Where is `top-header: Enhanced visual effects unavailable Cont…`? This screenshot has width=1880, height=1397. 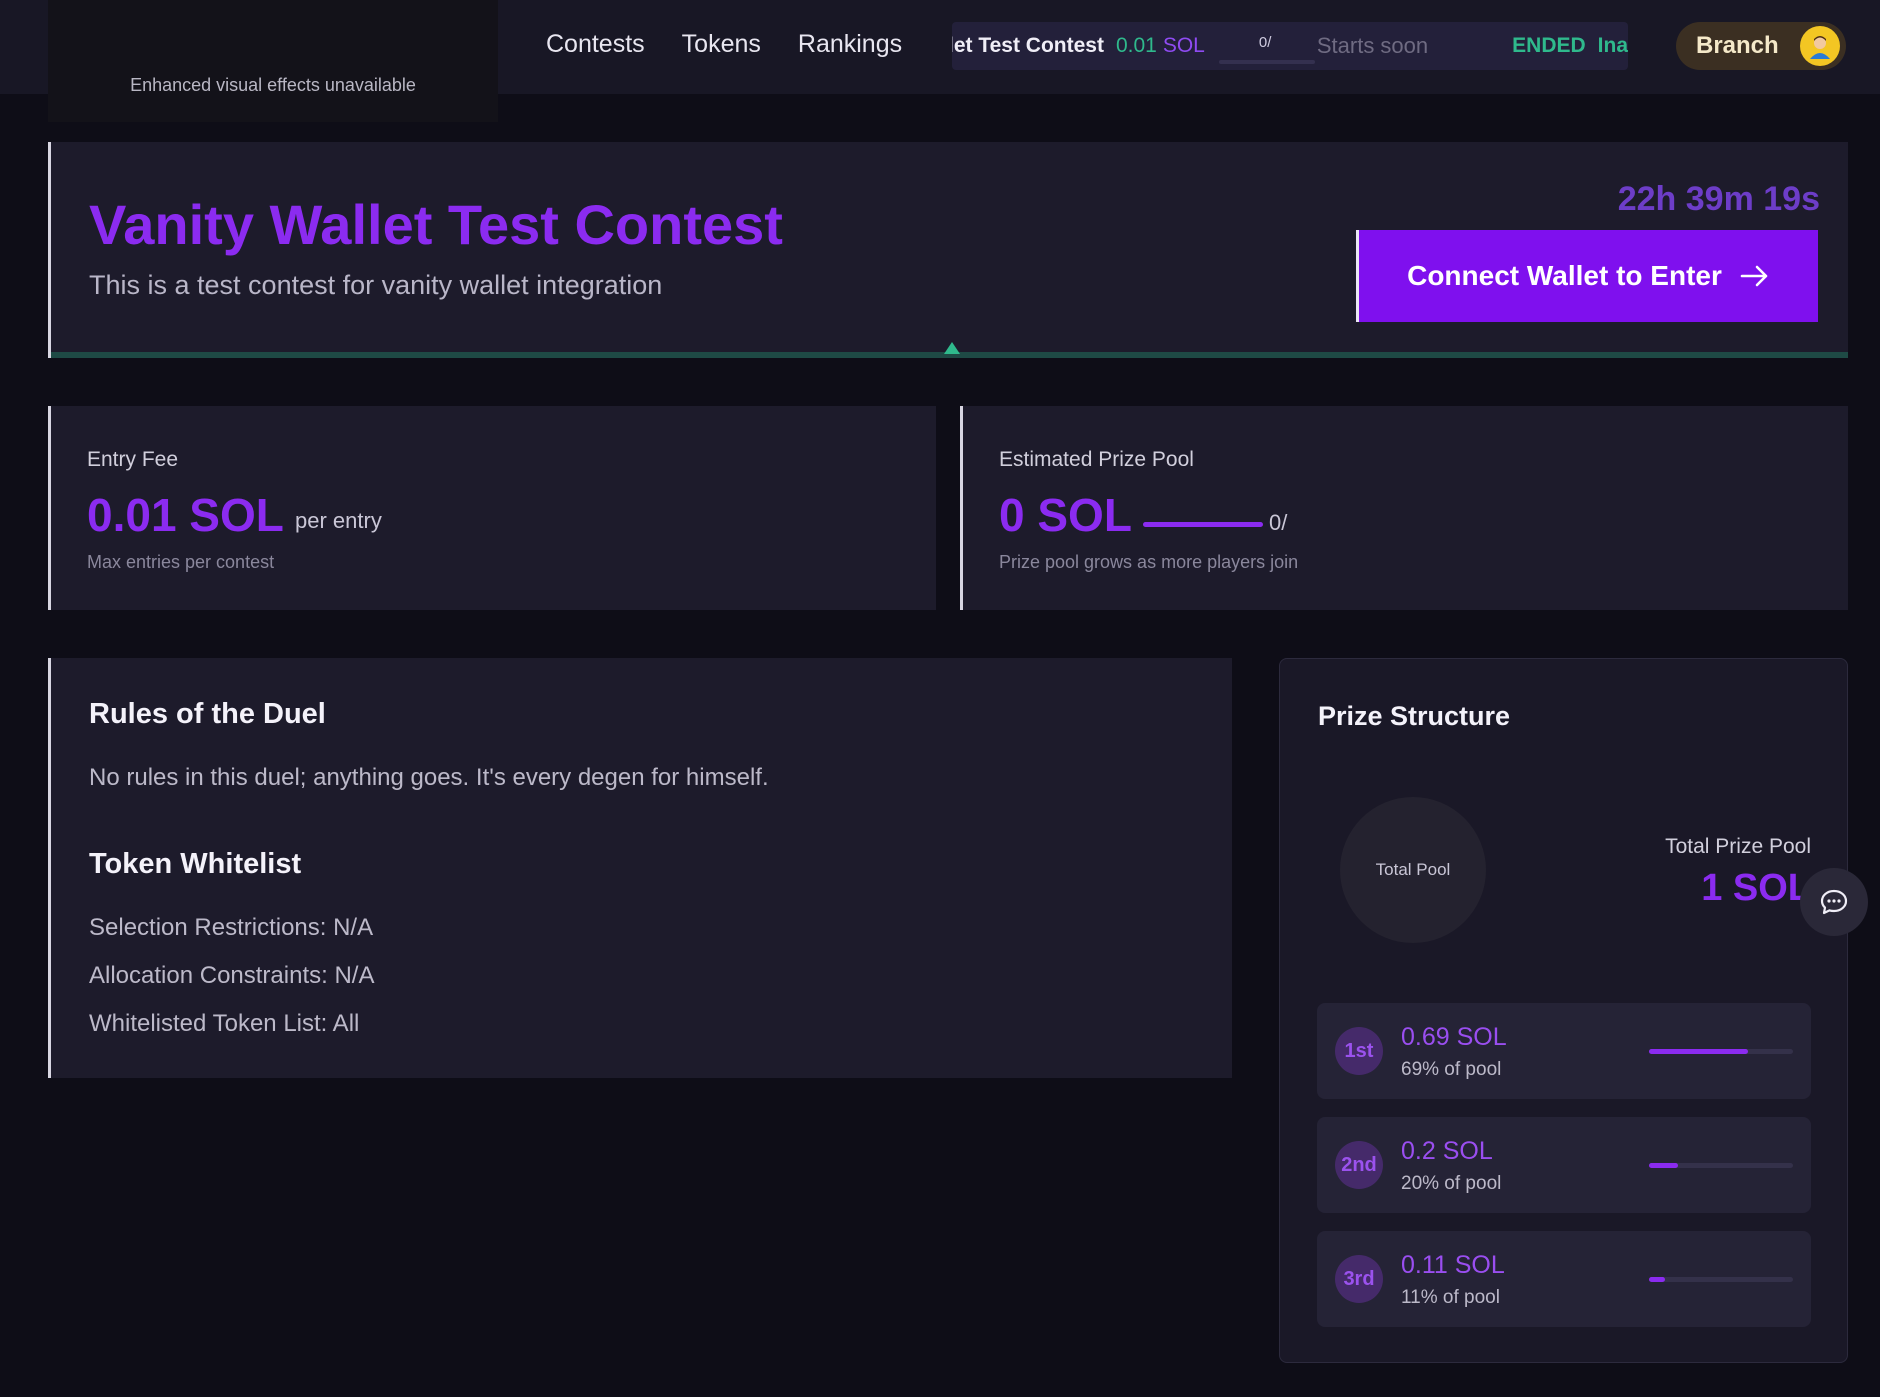 top-header: Enhanced visual effects unavailable Cont… is located at coordinates (940, 61).